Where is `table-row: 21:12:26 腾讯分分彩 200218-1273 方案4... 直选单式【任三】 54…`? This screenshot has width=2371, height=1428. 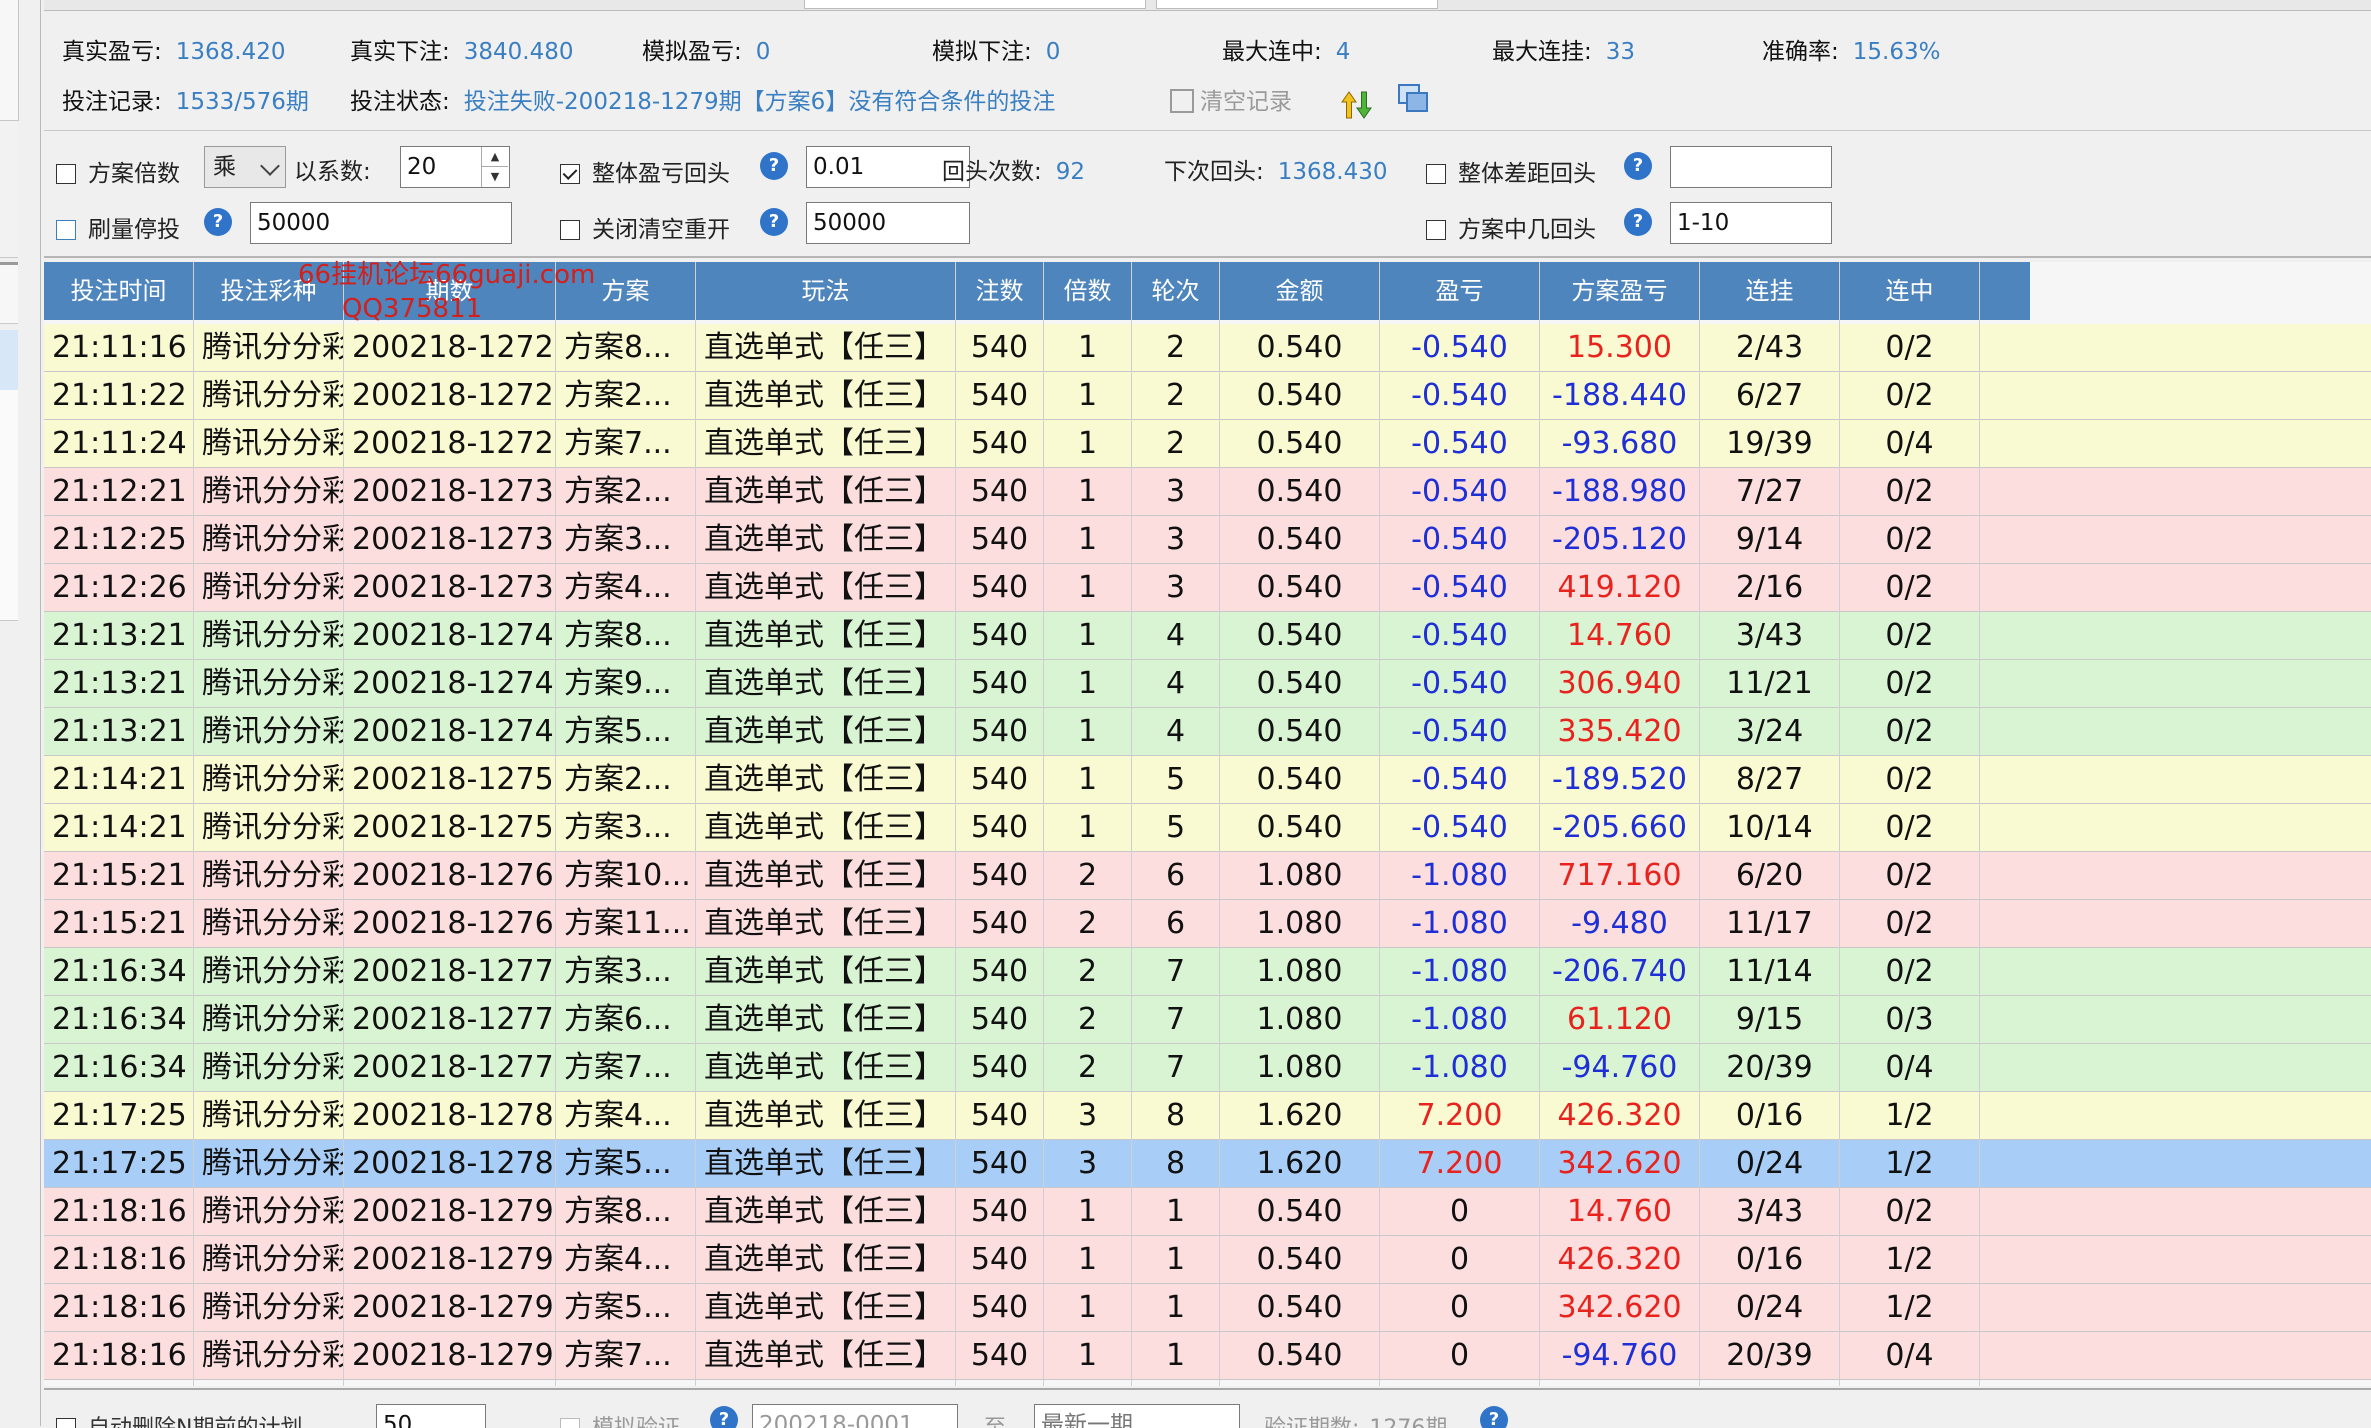
table-row: 21:12:26 腾讯分分彩 200218-1273 方案4... 直选单式【任三】 54… is located at coordinates (1207, 588).